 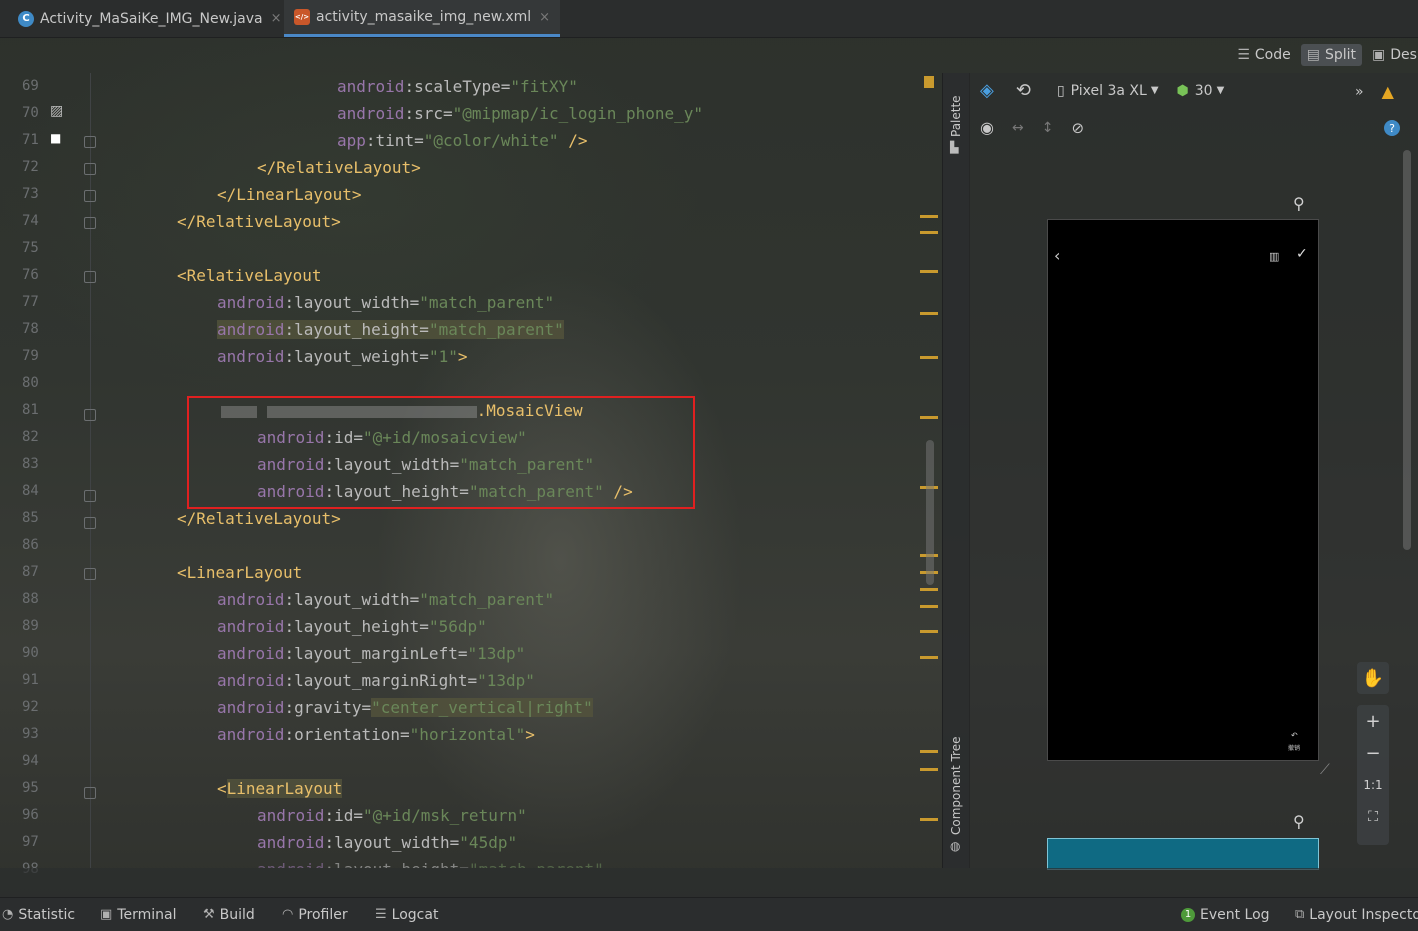 I want to click on split-mode-button: ▤ Split, so click(x=1331, y=55).